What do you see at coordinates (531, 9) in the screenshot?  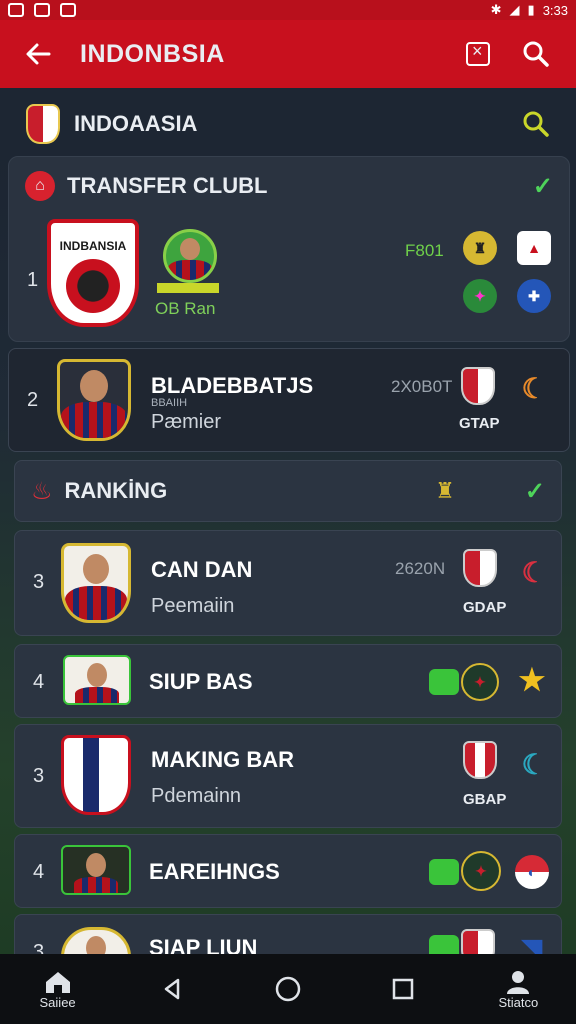 I see `battery-icon: ▮` at bounding box center [531, 9].